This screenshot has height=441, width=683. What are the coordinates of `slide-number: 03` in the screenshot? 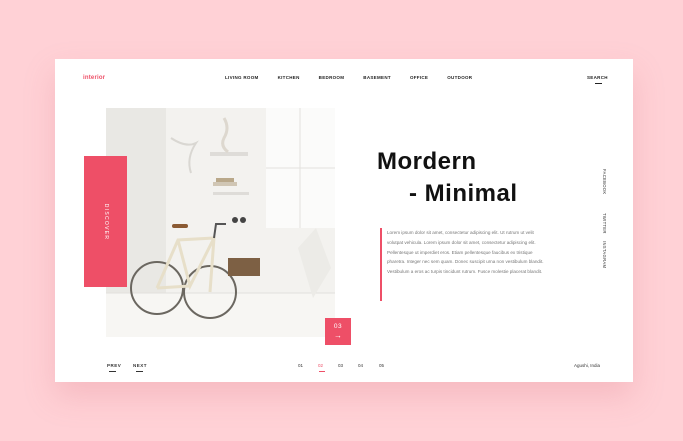 It's located at (338, 326).